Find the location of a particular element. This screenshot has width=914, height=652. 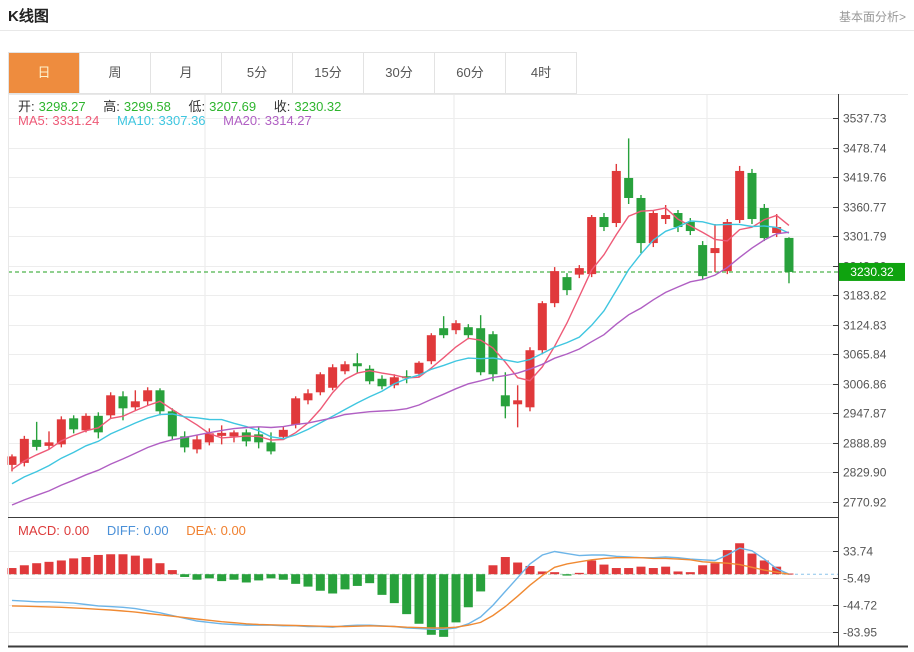

close-value: 3230.32 is located at coordinates (318, 106).